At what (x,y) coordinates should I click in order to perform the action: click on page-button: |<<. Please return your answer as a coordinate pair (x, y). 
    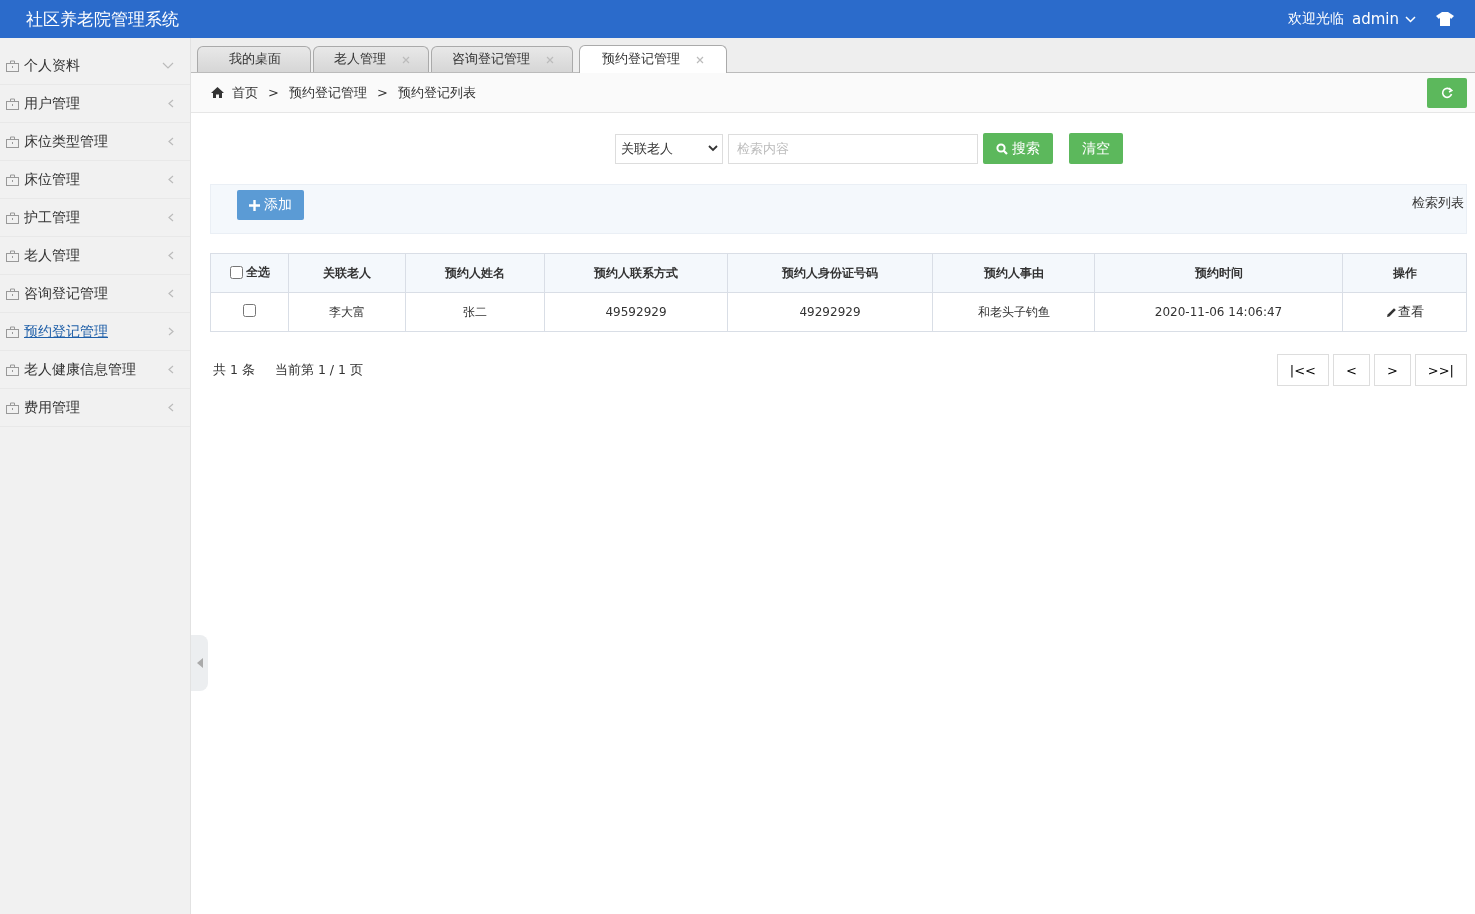
    Looking at the image, I should click on (1302, 370).